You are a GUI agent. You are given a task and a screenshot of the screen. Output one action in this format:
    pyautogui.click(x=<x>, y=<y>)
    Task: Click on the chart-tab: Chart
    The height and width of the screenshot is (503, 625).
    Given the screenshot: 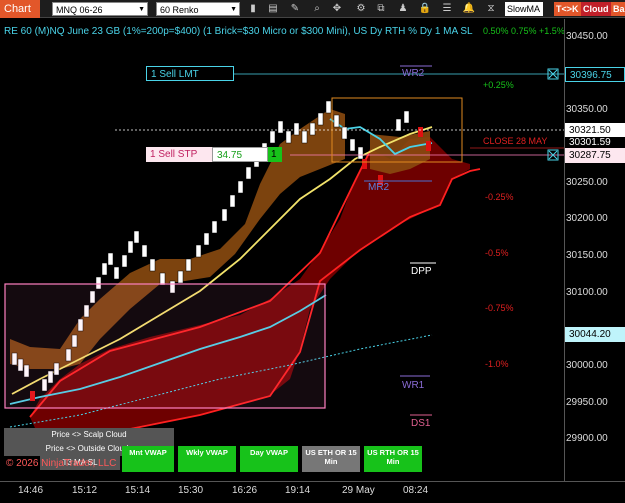 What is the action you would take?
    pyautogui.click(x=20, y=9)
    